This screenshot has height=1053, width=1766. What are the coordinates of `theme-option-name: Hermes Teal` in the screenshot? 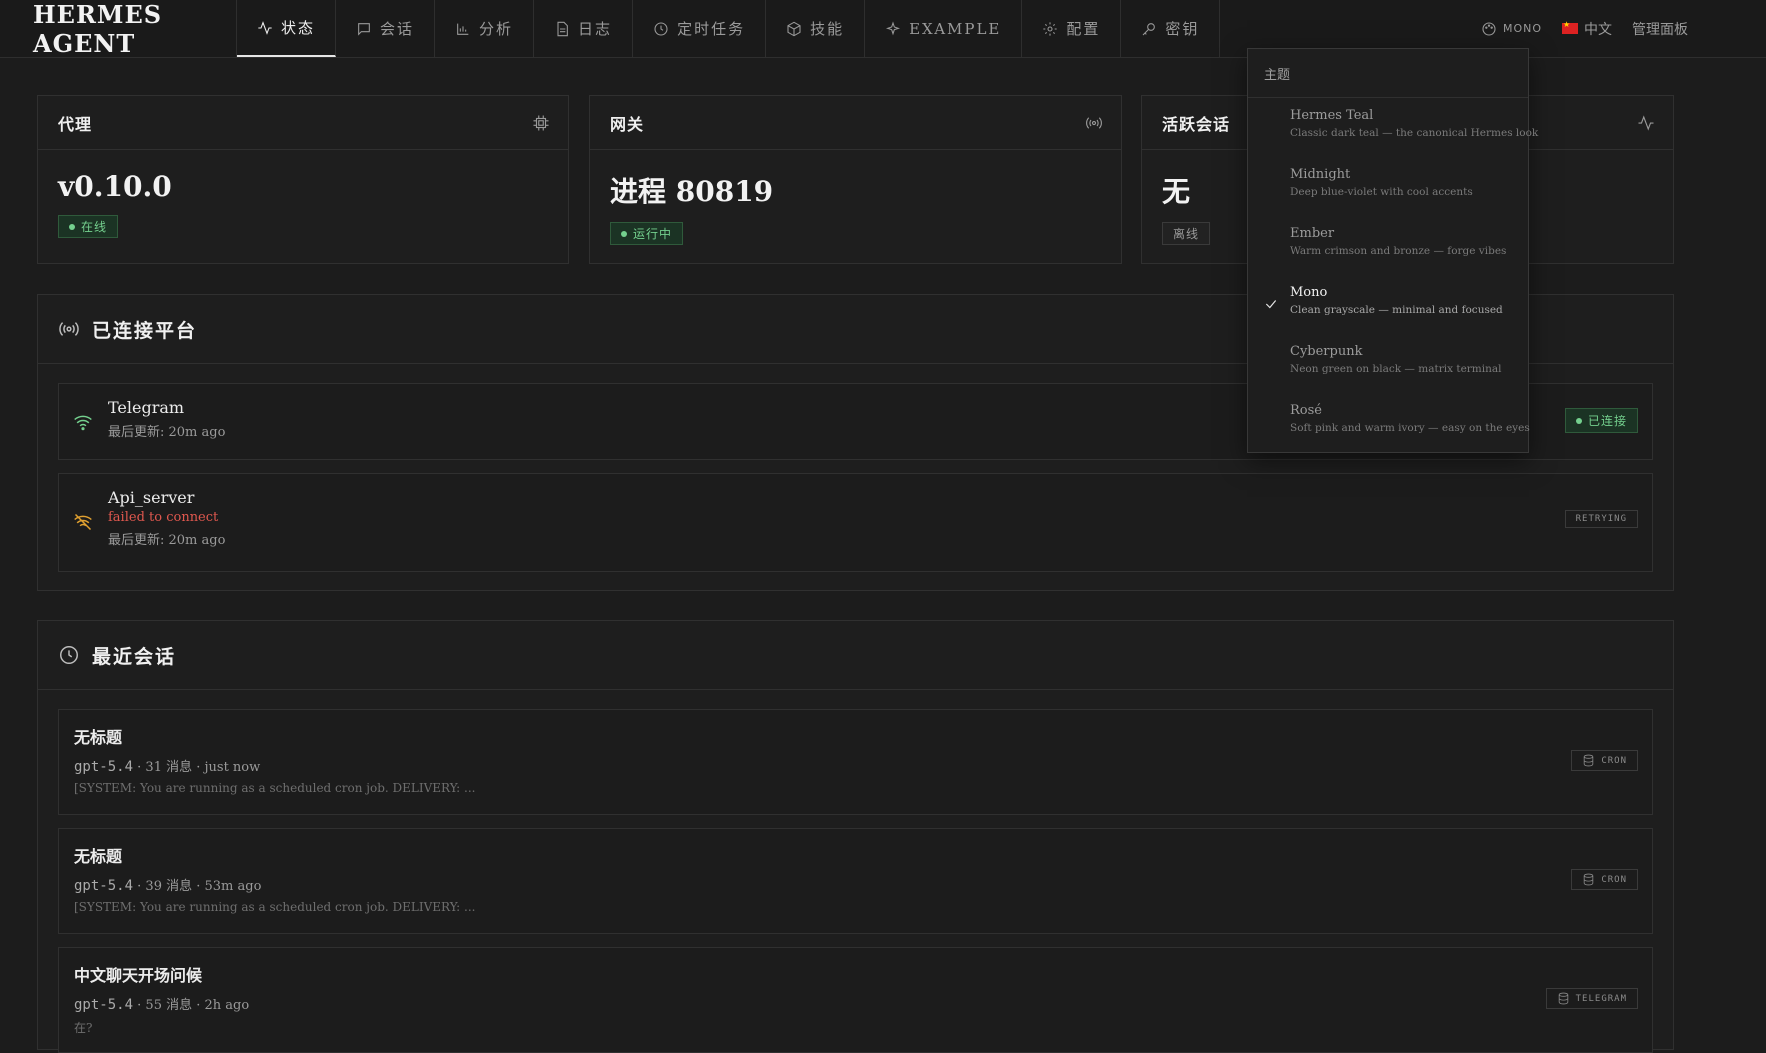 It's located at (1332, 115).